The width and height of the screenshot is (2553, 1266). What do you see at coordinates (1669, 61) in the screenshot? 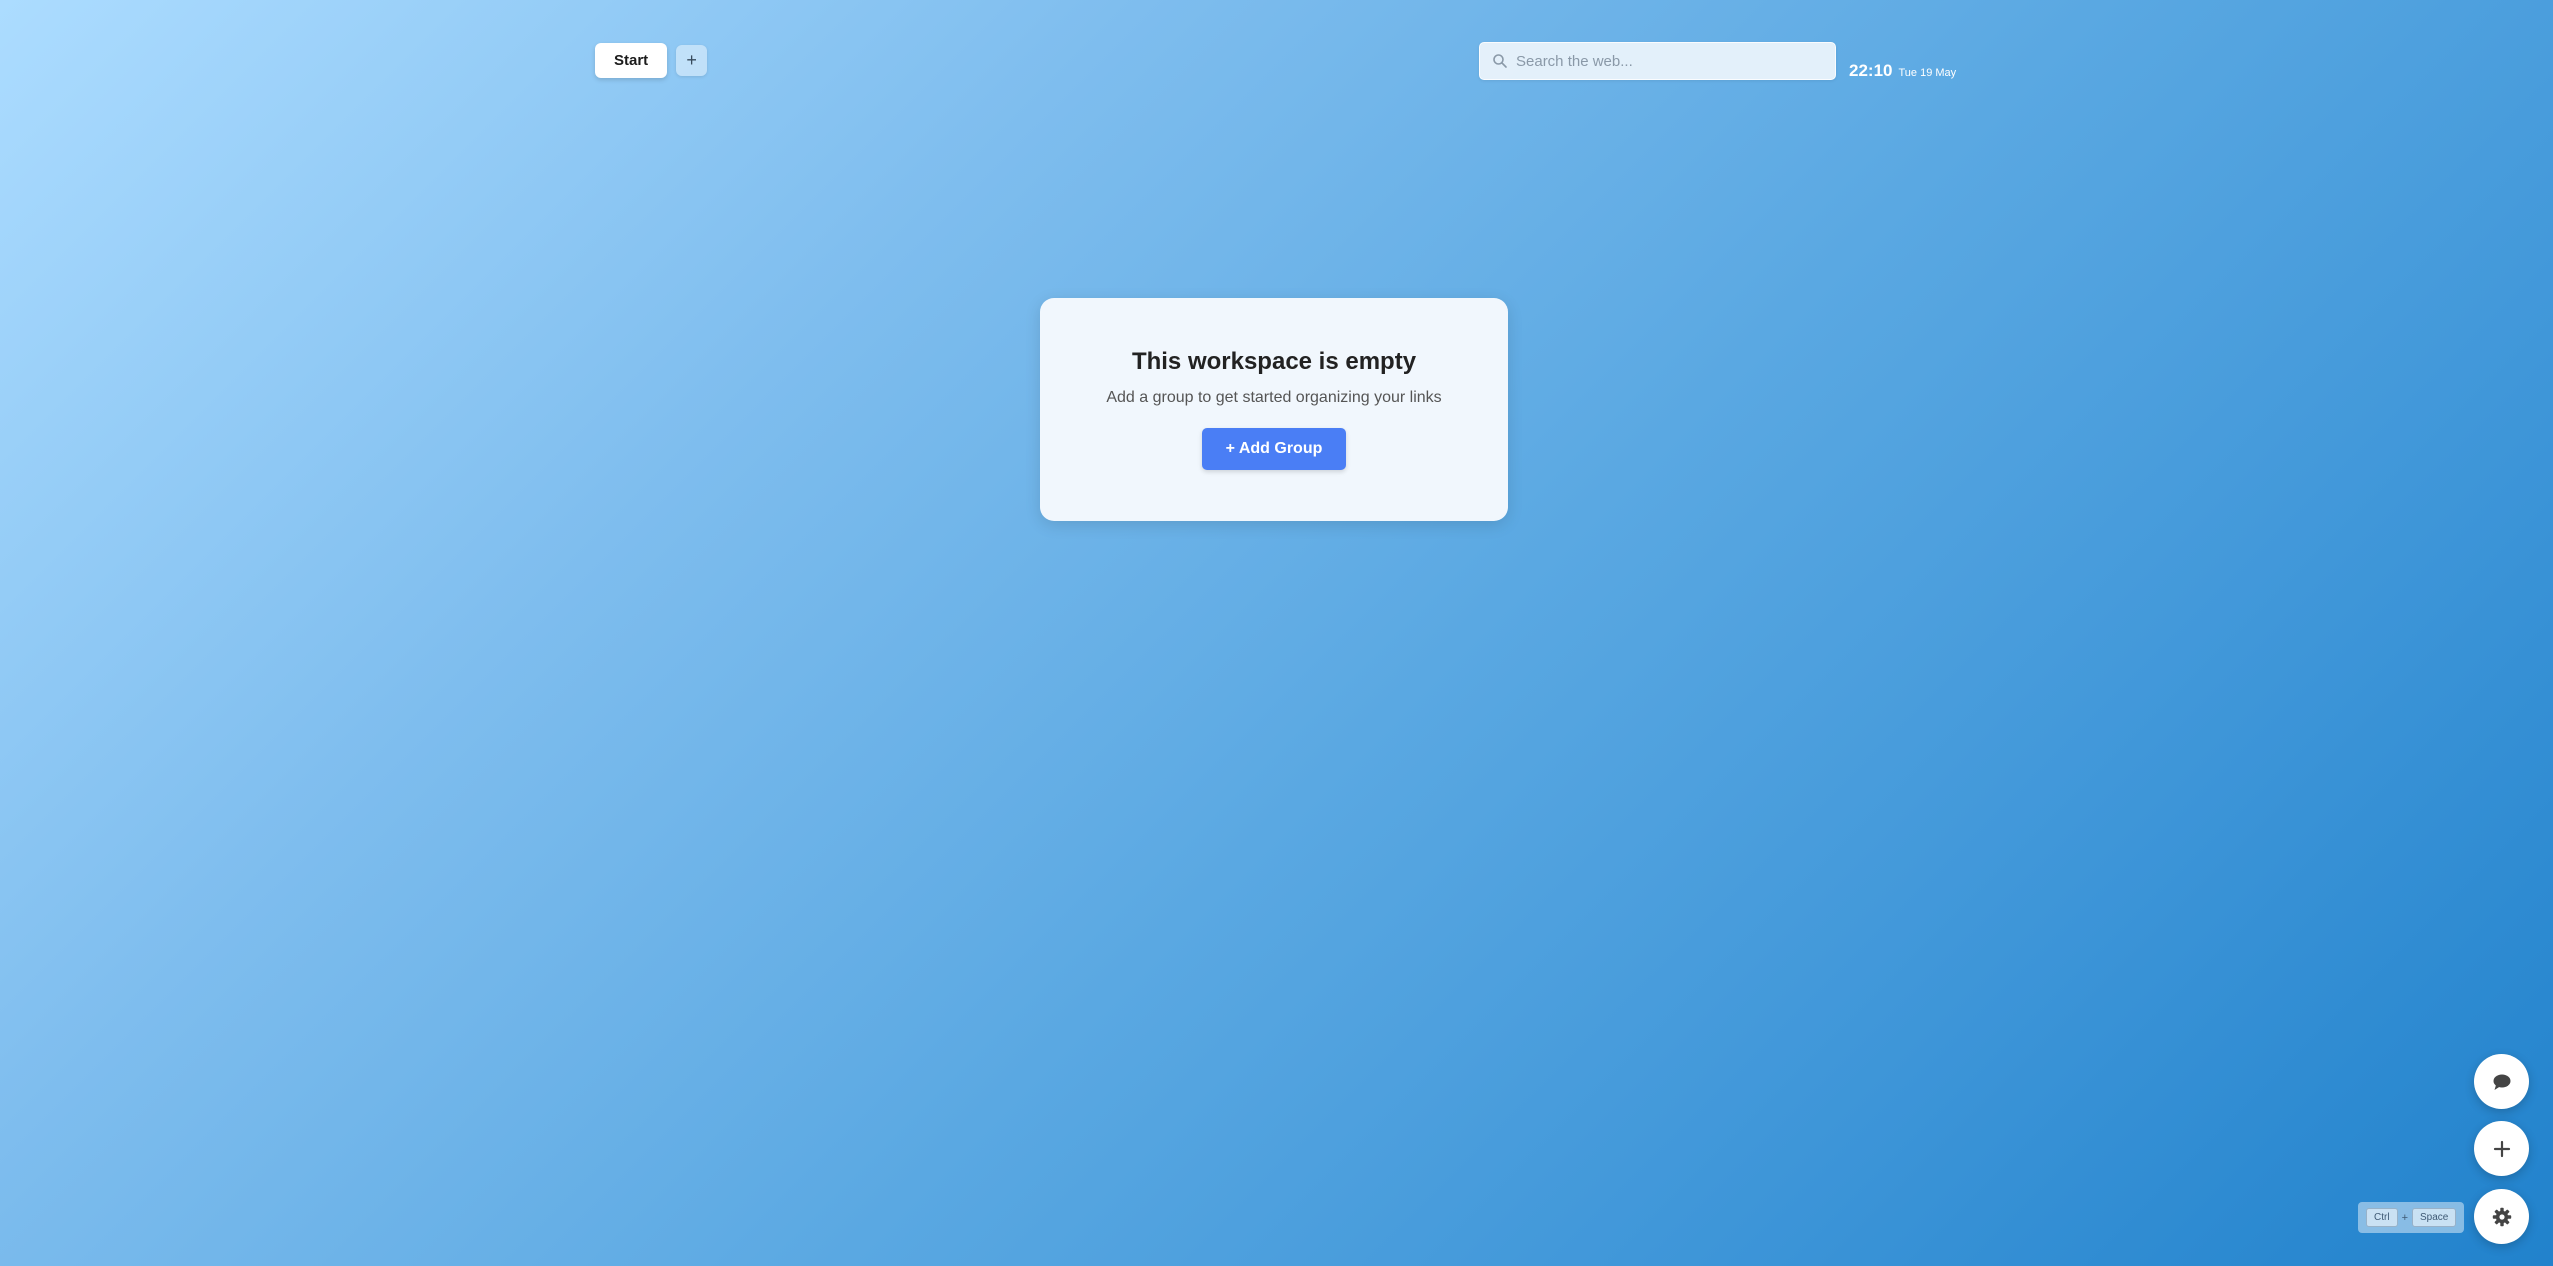
I see `search-input` at bounding box center [1669, 61].